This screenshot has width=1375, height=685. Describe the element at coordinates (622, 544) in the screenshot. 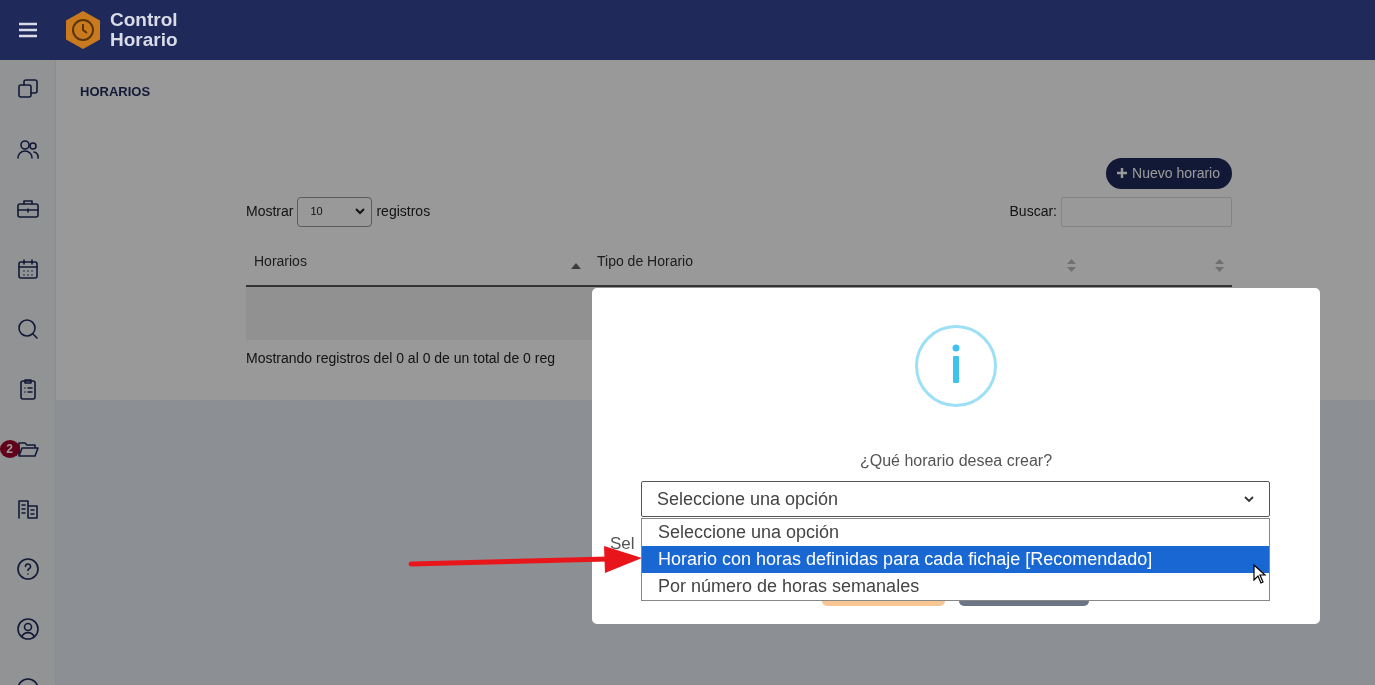

I see `field-label: Sel` at that location.